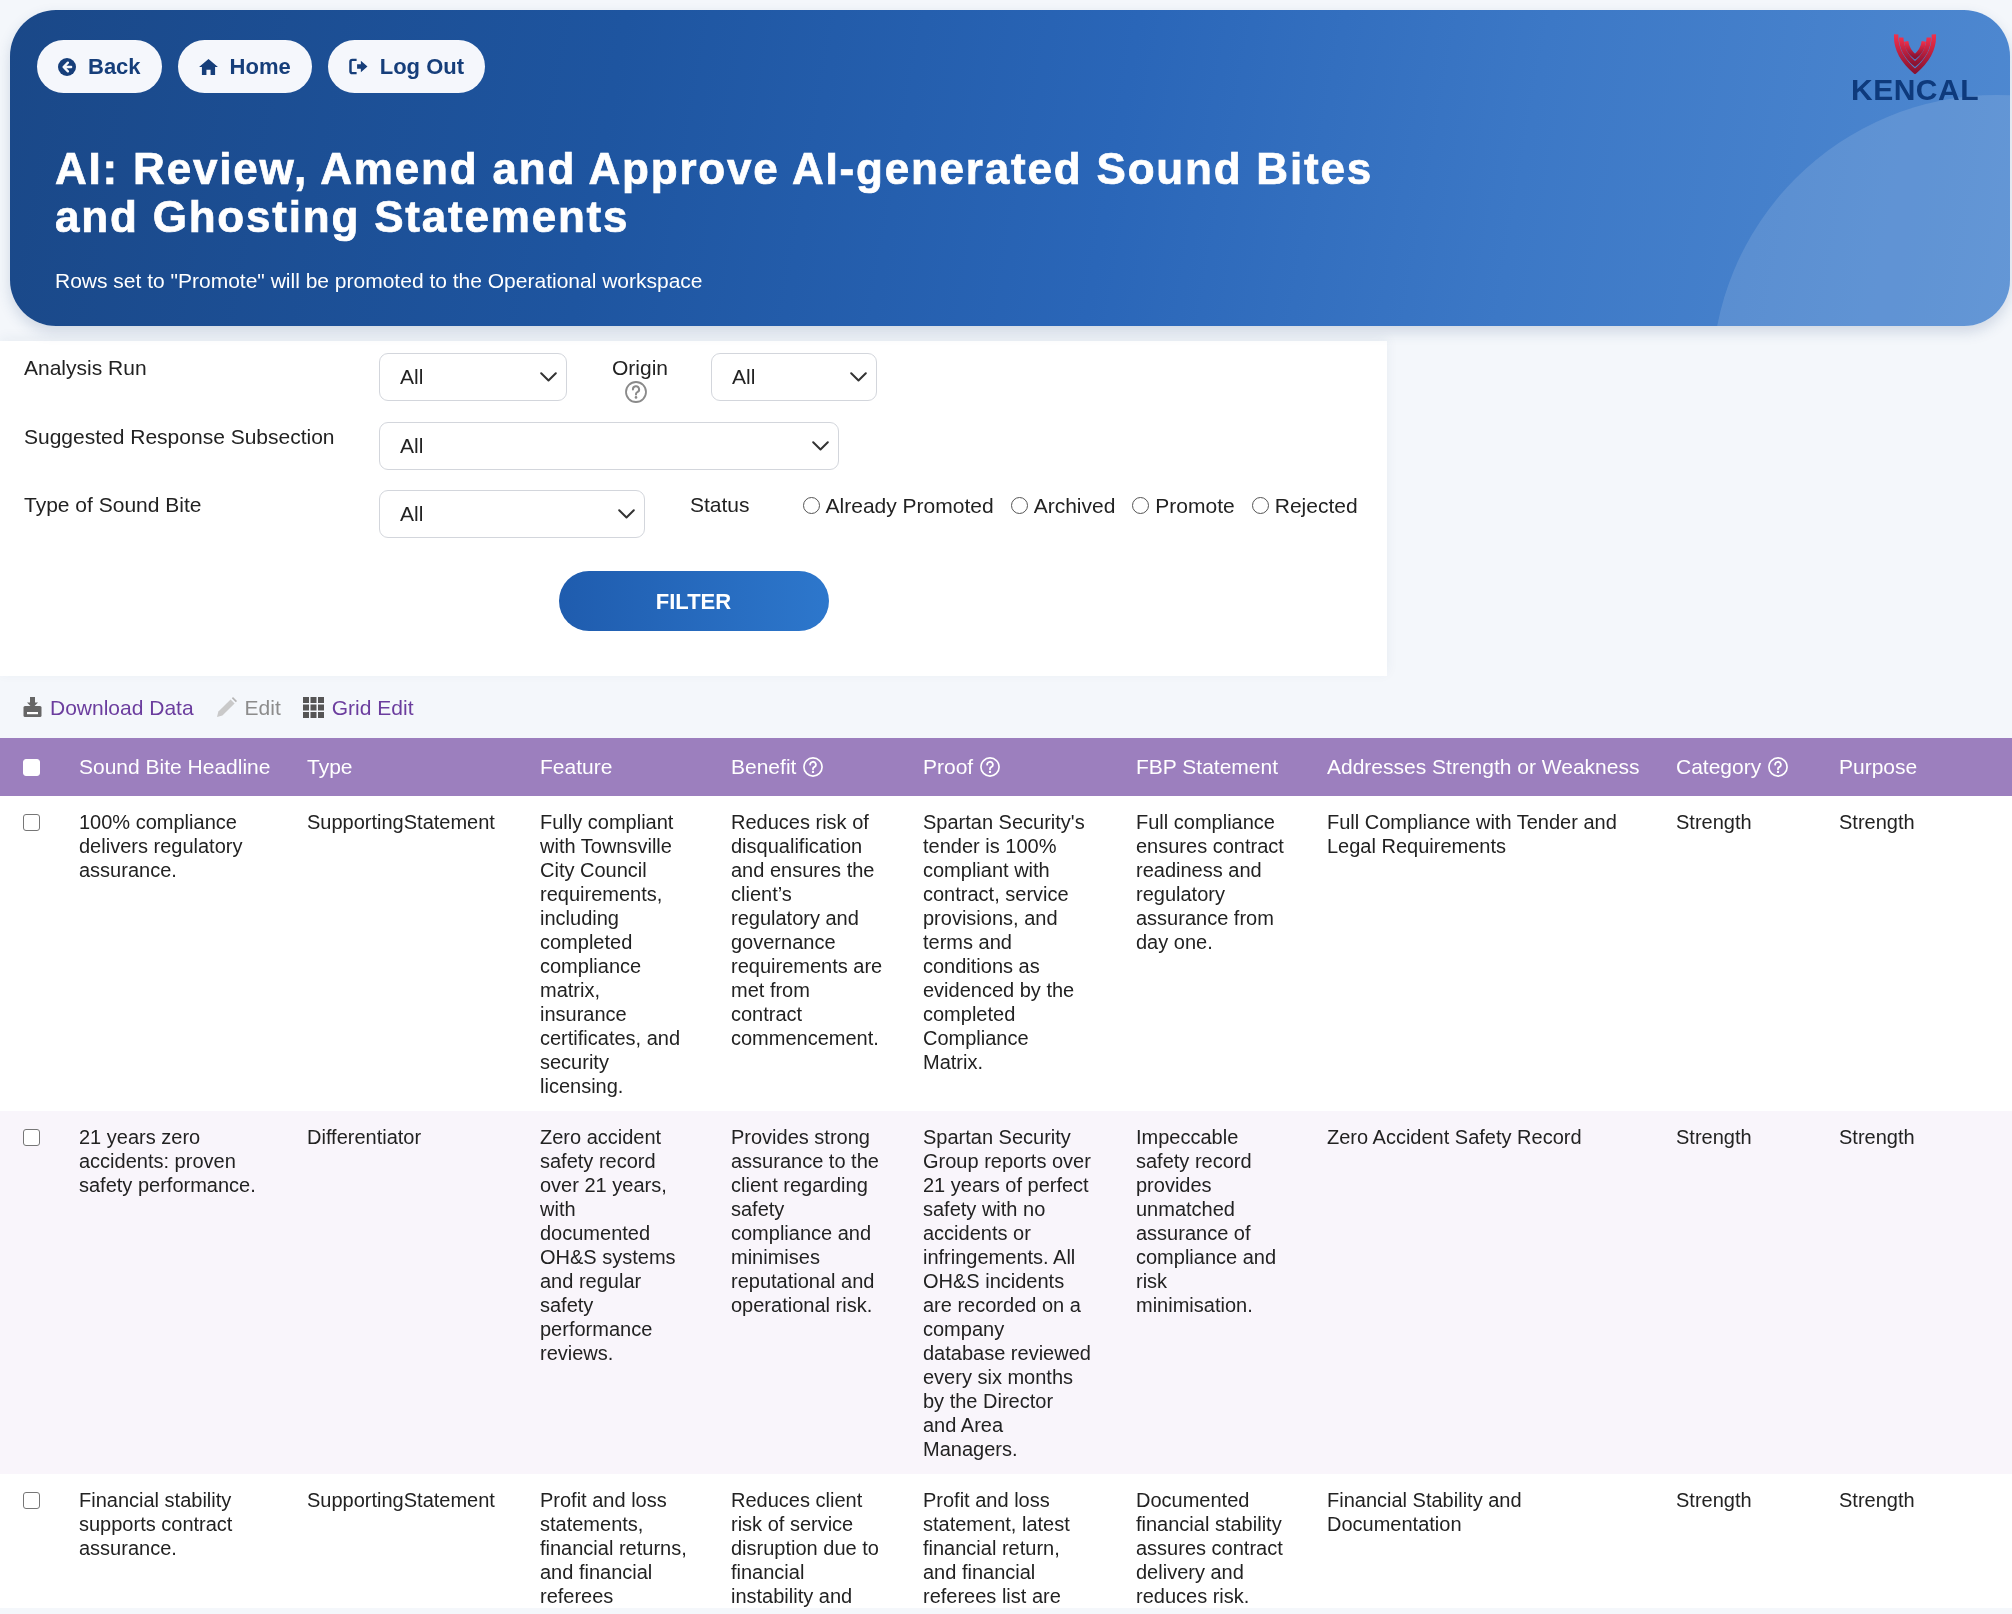 The width and height of the screenshot is (2012, 1614). I want to click on page-subtitle: Rows set to "Promote" will be promoted to the Operational workspace, so click(379, 280).